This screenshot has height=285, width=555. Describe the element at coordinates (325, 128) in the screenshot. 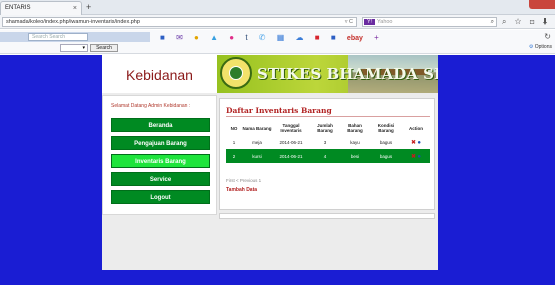

I see `column-header: Jumlah Barang` at that location.